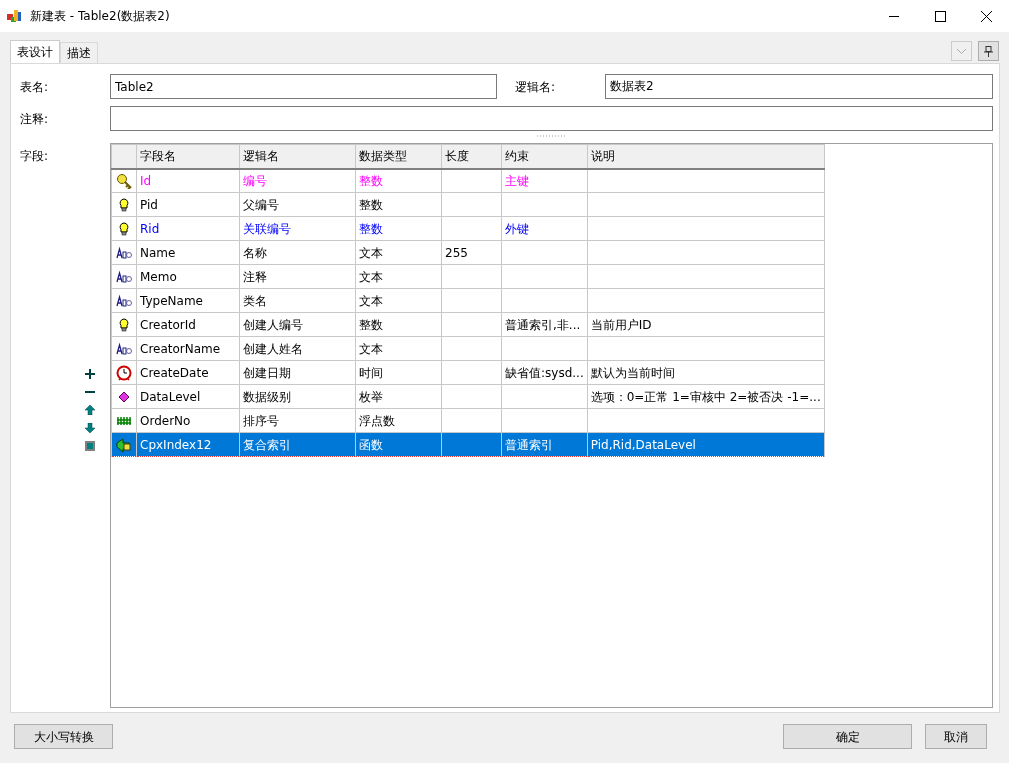 This screenshot has height=763, width=1009. Describe the element at coordinates (544, 444) in the screenshot. I see `table-cell: 普通索引` at that location.